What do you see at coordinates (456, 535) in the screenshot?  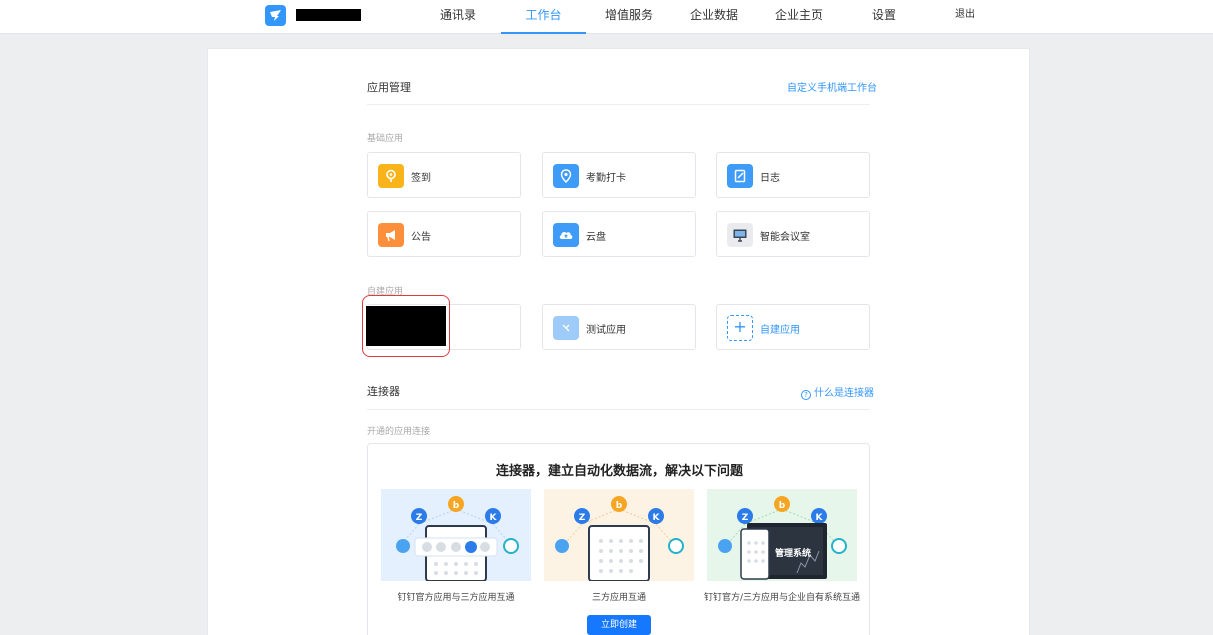 I see `illustration-official-to-third-party: b Z K` at bounding box center [456, 535].